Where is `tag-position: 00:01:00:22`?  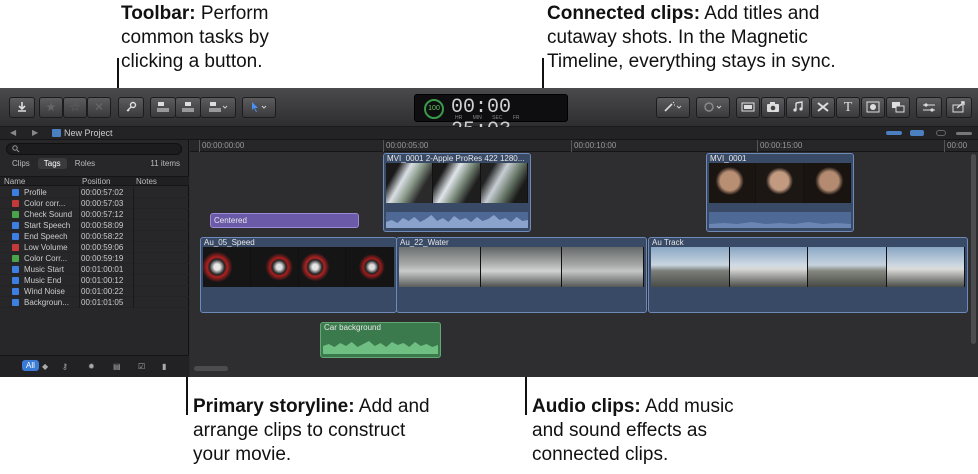
tag-position: 00:01:00:22 is located at coordinates (102, 291).